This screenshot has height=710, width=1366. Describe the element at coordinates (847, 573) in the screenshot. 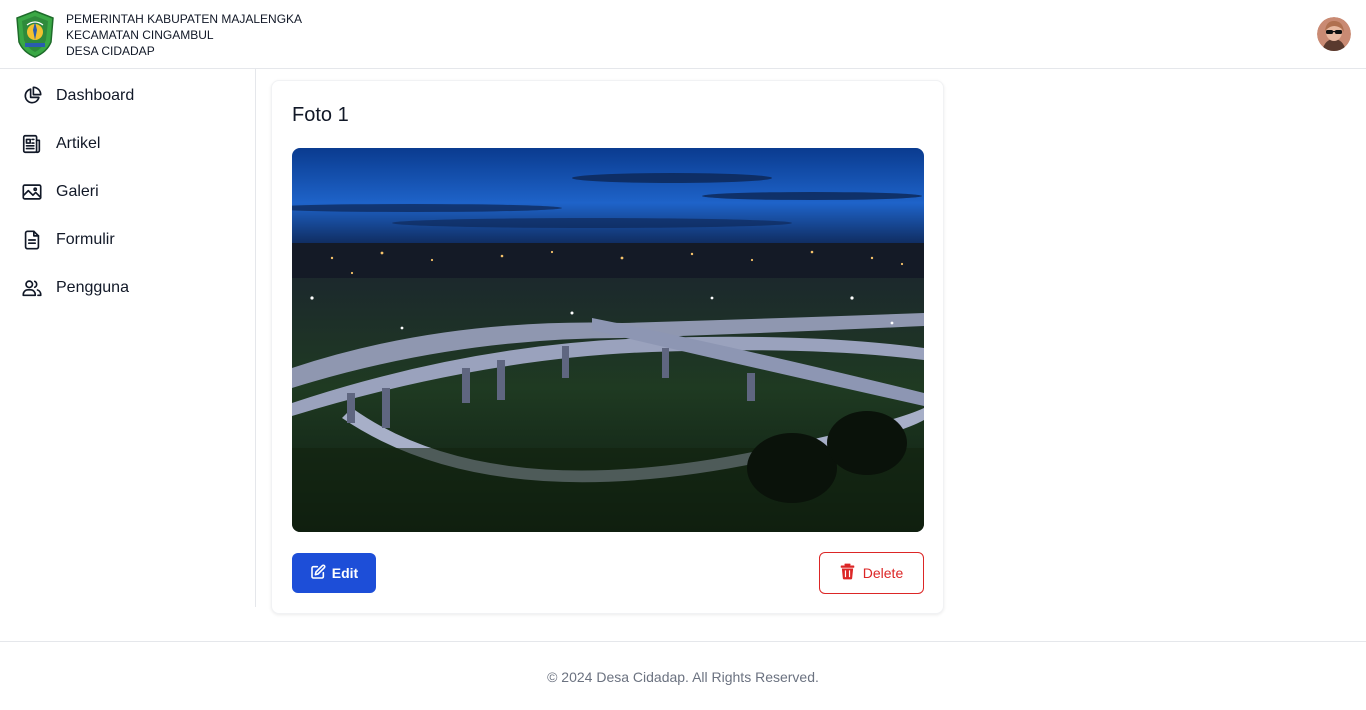

I see `trash-icon` at that location.